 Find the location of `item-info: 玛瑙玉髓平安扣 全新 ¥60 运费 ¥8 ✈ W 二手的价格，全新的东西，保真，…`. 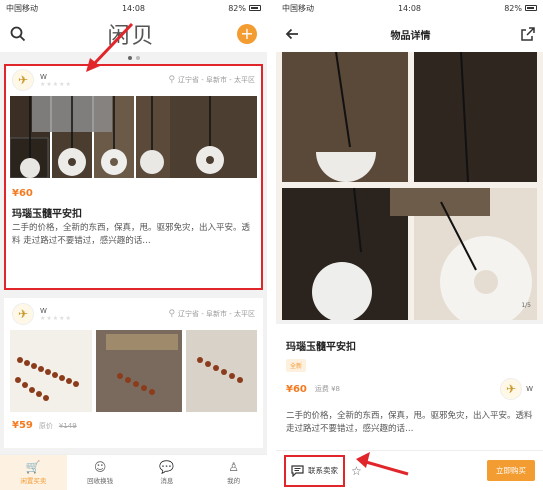

item-info: 玛瑙玉髓平安扣 全新 ¥60 运费 ¥8 ✈ W 二手的价格，全新的东西，保真，… is located at coordinates (409, 387).